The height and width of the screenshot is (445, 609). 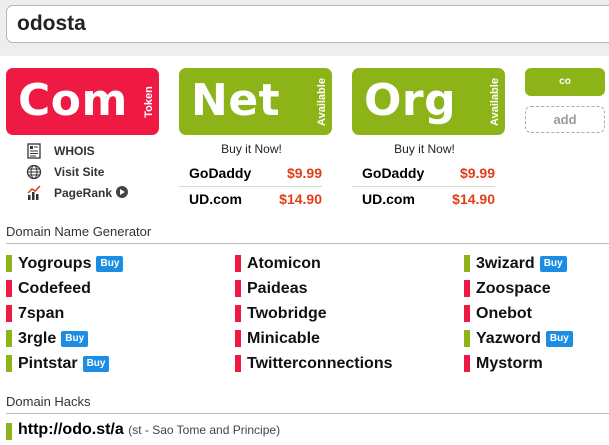 What do you see at coordinates (495, 101) in the screenshot?
I see `tld-org-status: Available` at bounding box center [495, 101].